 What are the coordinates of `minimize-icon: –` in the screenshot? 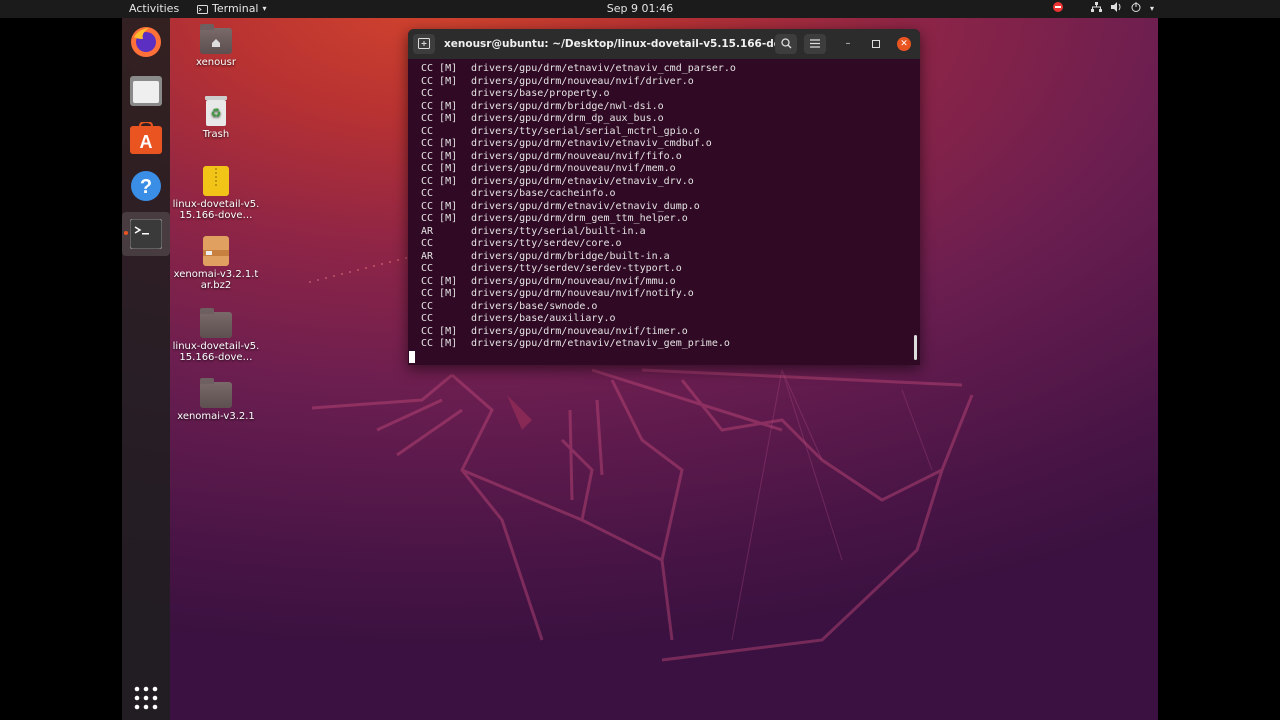 It's located at (848, 43).